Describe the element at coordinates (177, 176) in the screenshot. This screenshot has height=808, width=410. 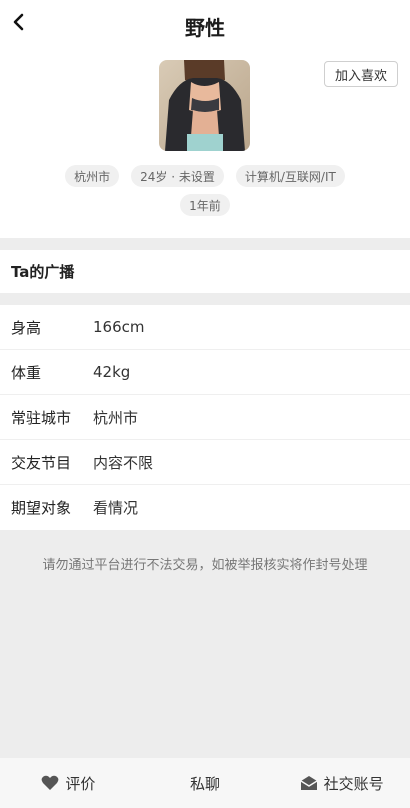
I see `tag-age: 24岁 · 未设置` at that location.